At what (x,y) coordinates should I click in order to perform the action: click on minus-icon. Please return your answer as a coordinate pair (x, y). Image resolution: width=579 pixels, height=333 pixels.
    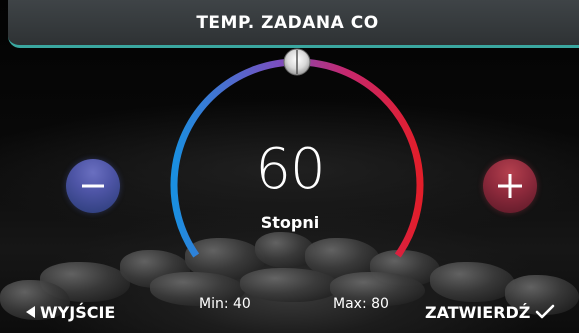
    Looking at the image, I should click on (93, 186).